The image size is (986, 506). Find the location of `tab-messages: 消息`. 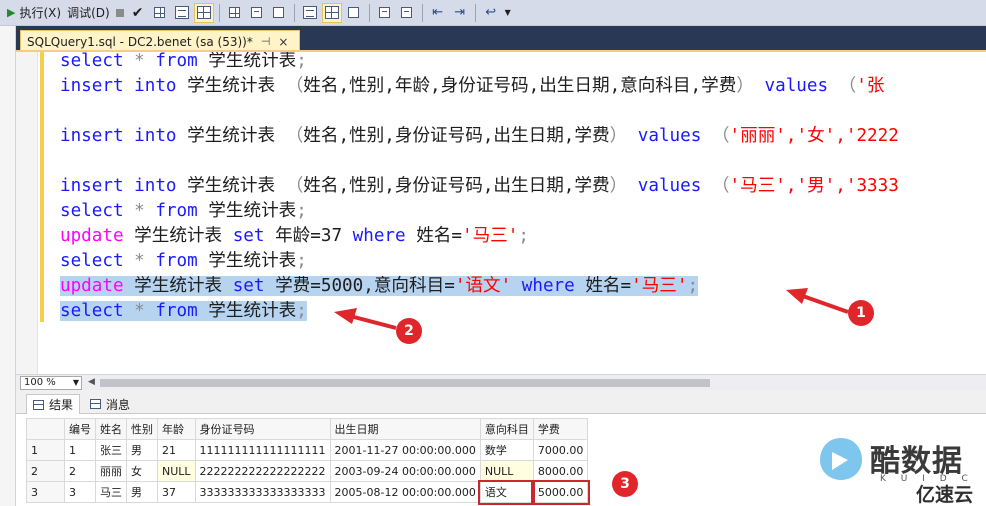

tab-messages: 消息 is located at coordinates (110, 404).